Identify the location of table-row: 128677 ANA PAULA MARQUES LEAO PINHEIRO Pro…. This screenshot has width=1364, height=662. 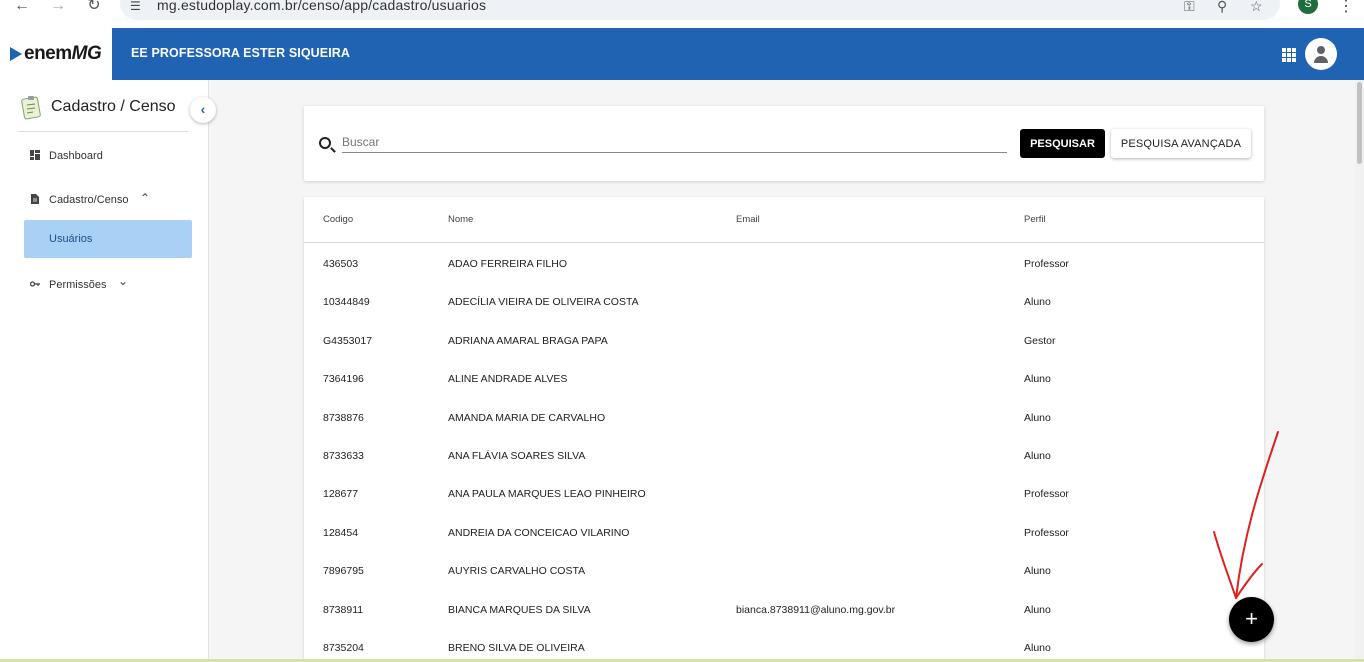
(784, 493).